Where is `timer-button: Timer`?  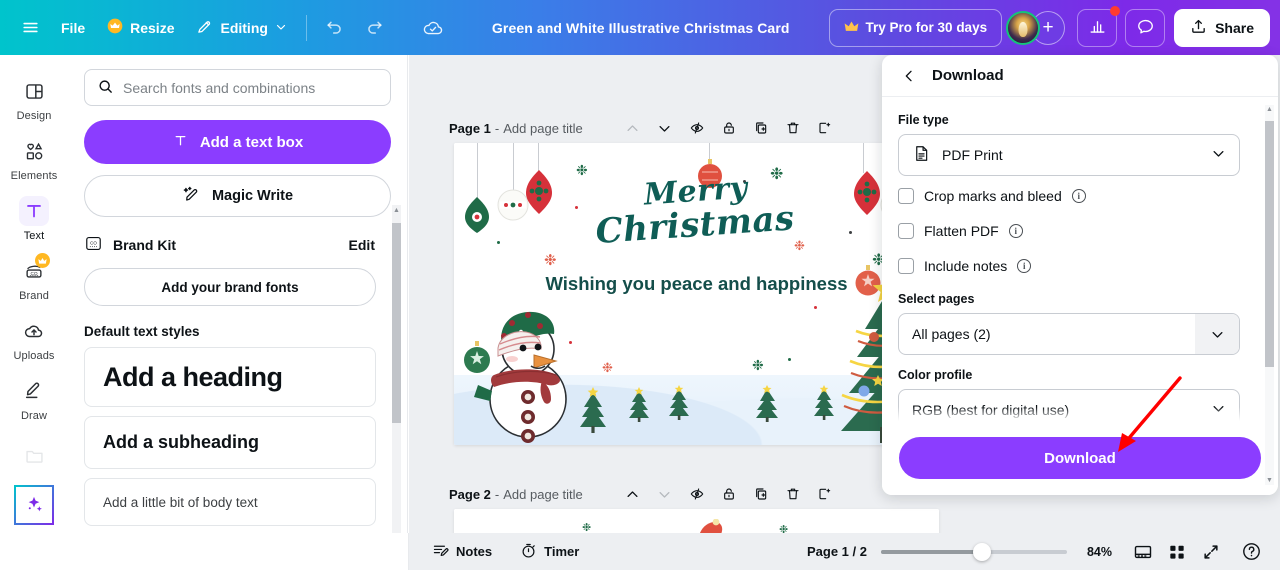
timer-button: Timer is located at coordinates (549, 552).